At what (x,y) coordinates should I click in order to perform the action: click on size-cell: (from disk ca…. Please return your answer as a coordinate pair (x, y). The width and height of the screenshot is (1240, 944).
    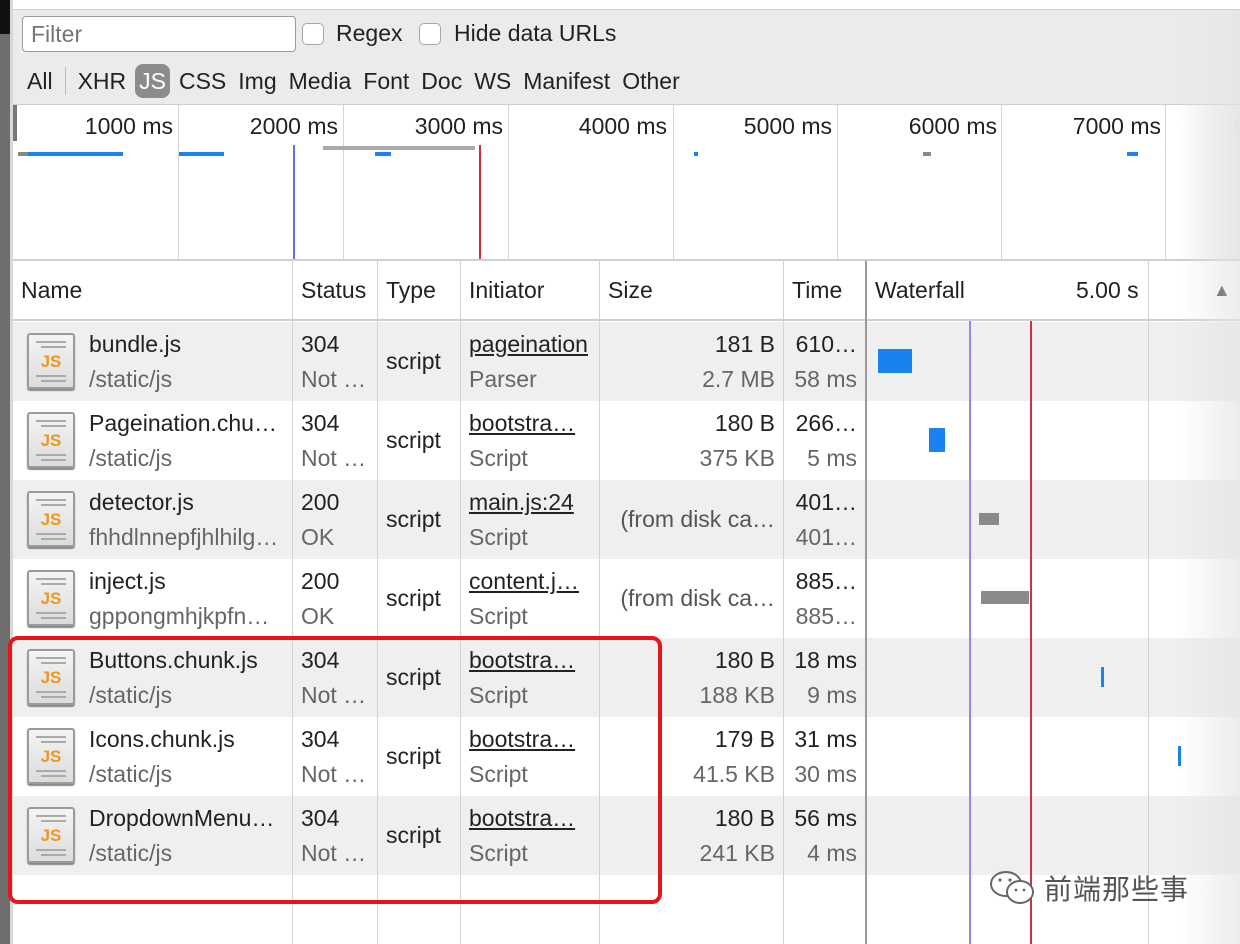
    Looking at the image, I should click on (691, 598).